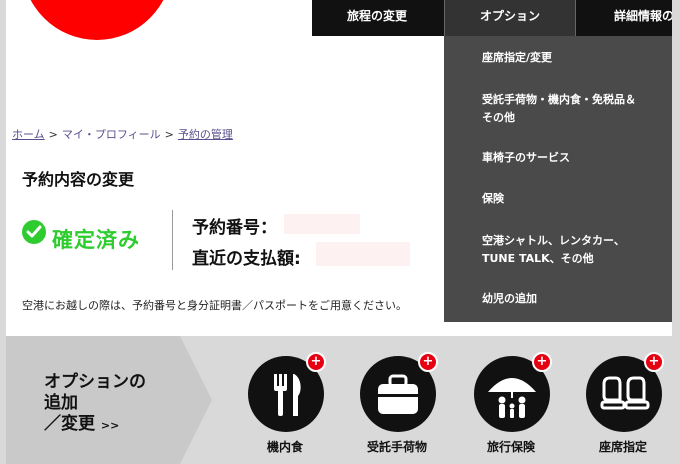 Image resolution: width=680 pixels, height=464 pixels. Describe the element at coordinates (214, 305) in the screenshot. I see `airport-notice: 空港にお越しの際は、予約番号と身分証明書／パスポートをご用意ください。` at that location.